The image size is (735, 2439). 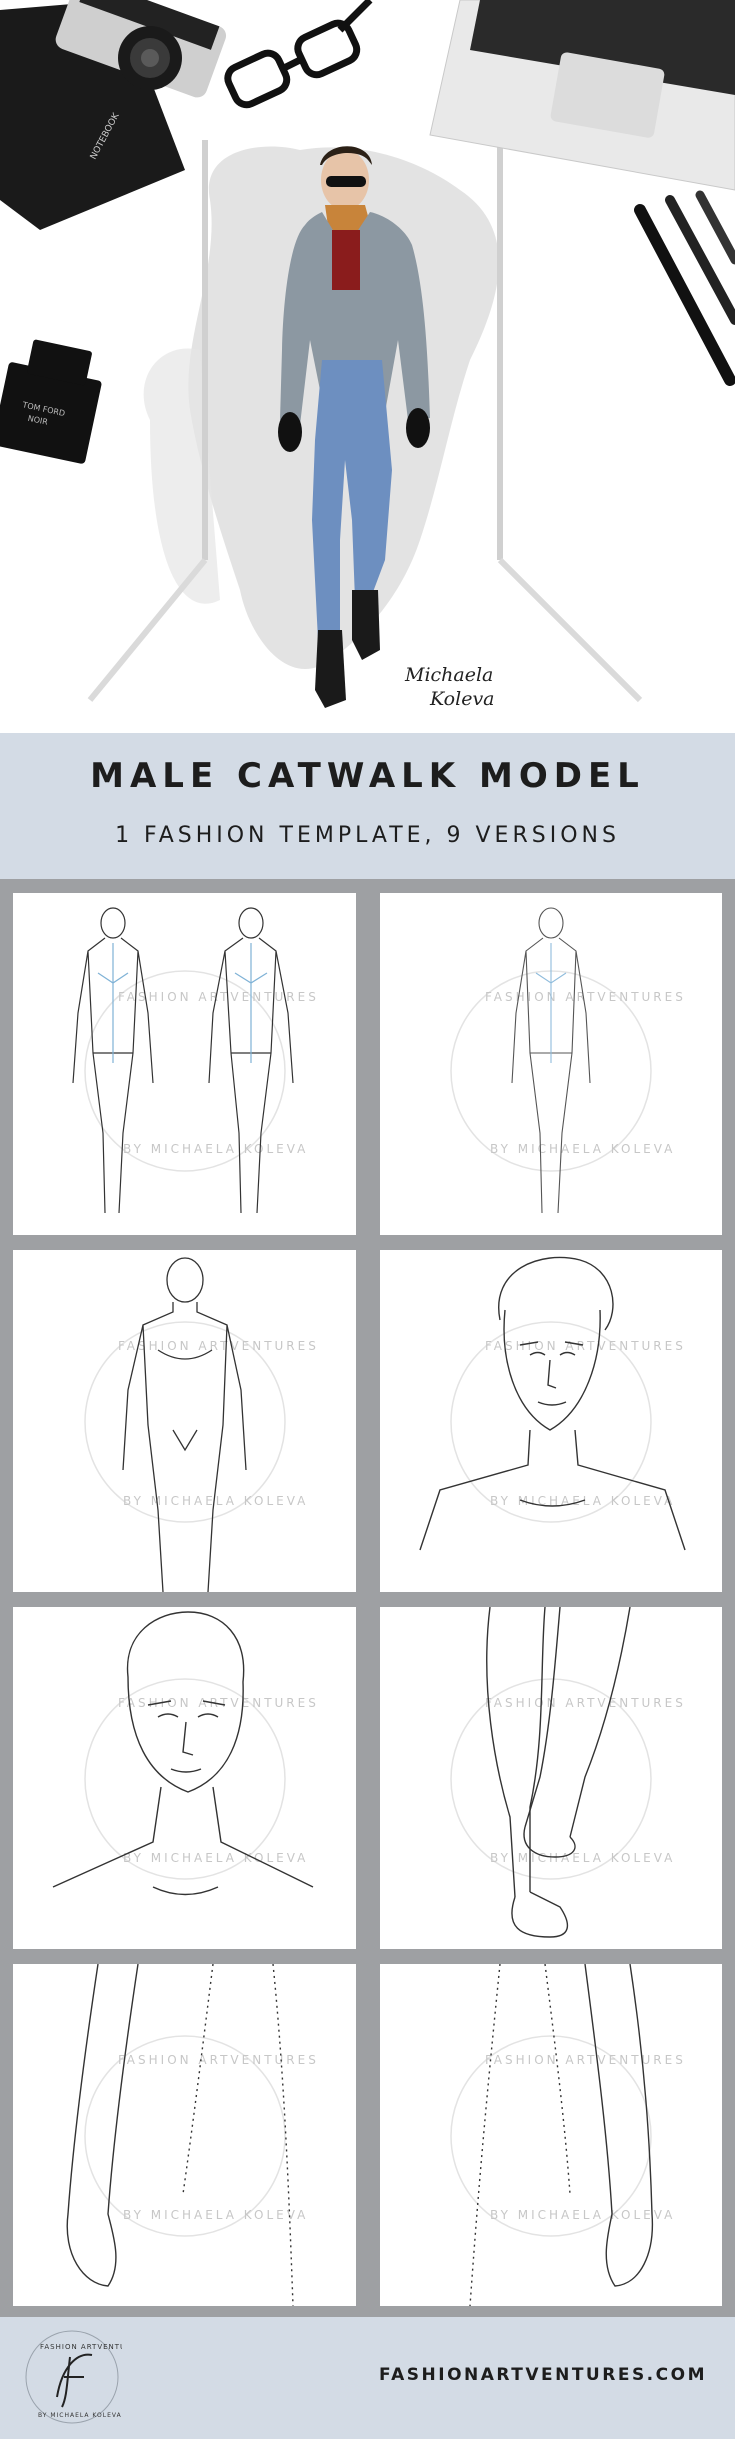 What do you see at coordinates (81, 2347) in the screenshot?
I see `logo-top-text: FASHION ARTVENTURES` at bounding box center [81, 2347].